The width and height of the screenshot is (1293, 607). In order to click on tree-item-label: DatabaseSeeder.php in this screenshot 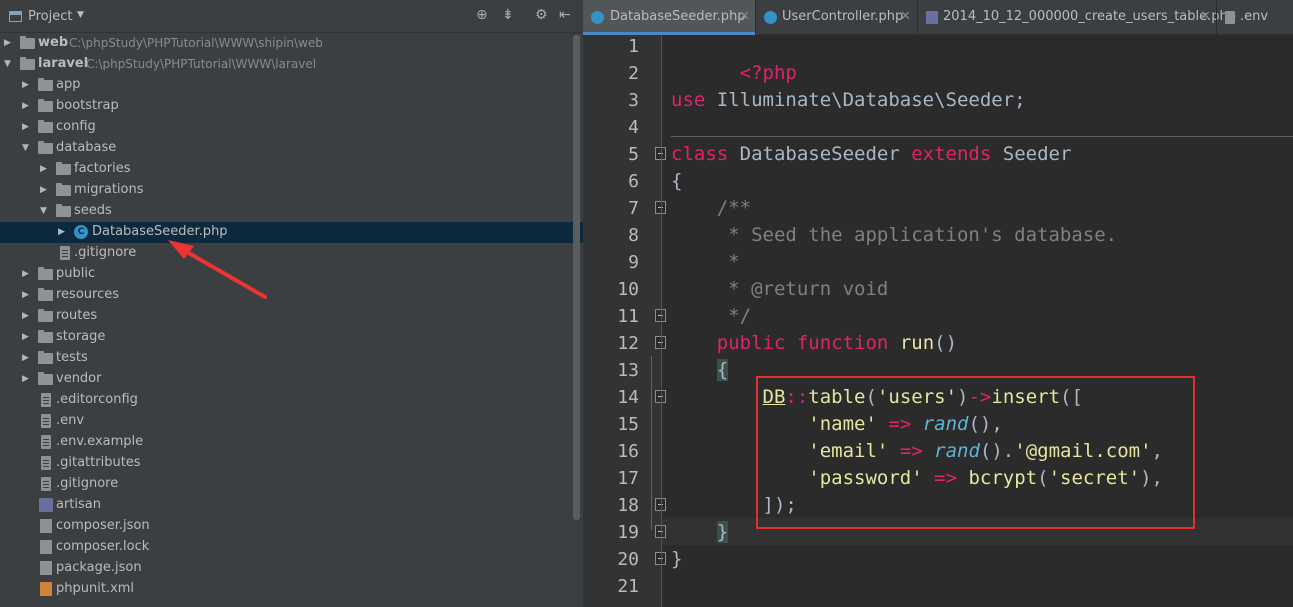, I will do `click(160, 231)`.